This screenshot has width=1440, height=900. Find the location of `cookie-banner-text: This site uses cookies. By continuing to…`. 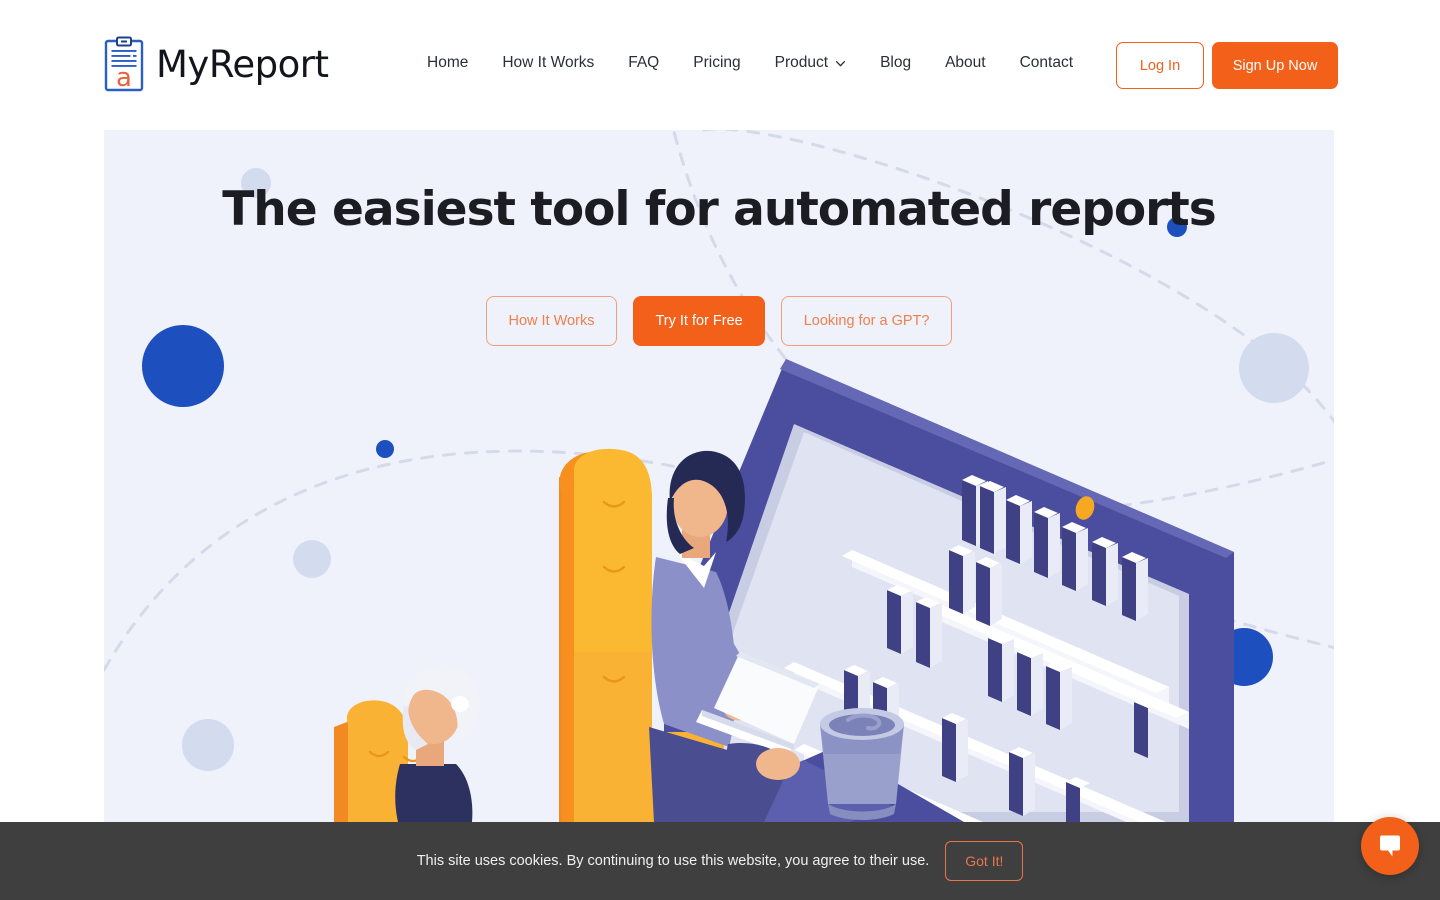

cookie-banner-text: This site uses cookies. By continuing to… is located at coordinates (673, 861).